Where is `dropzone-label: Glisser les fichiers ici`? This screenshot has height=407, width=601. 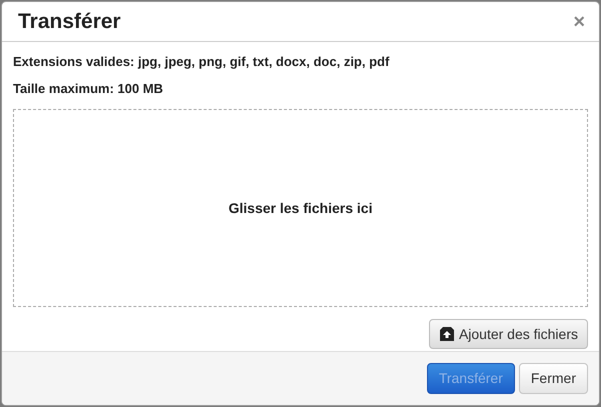 dropzone-label: Glisser les fichiers ici is located at coordinates (300, 208).